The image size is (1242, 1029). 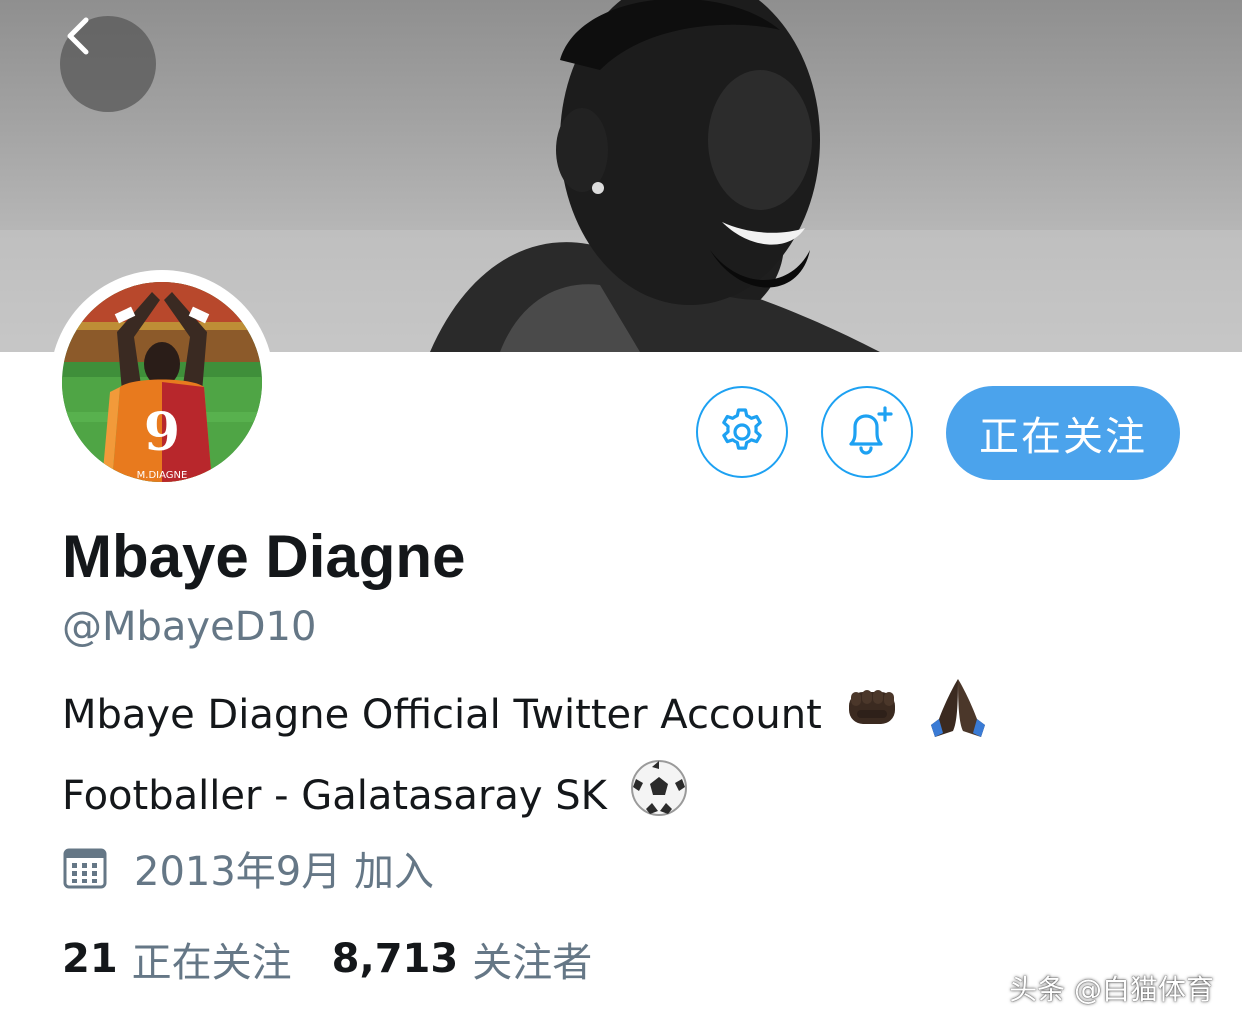 What do you see at coordinates (162, 475) in the screenshot?
I see `avatar-jersey-name: M.DIAGNE` at bounding box center [162, 475].